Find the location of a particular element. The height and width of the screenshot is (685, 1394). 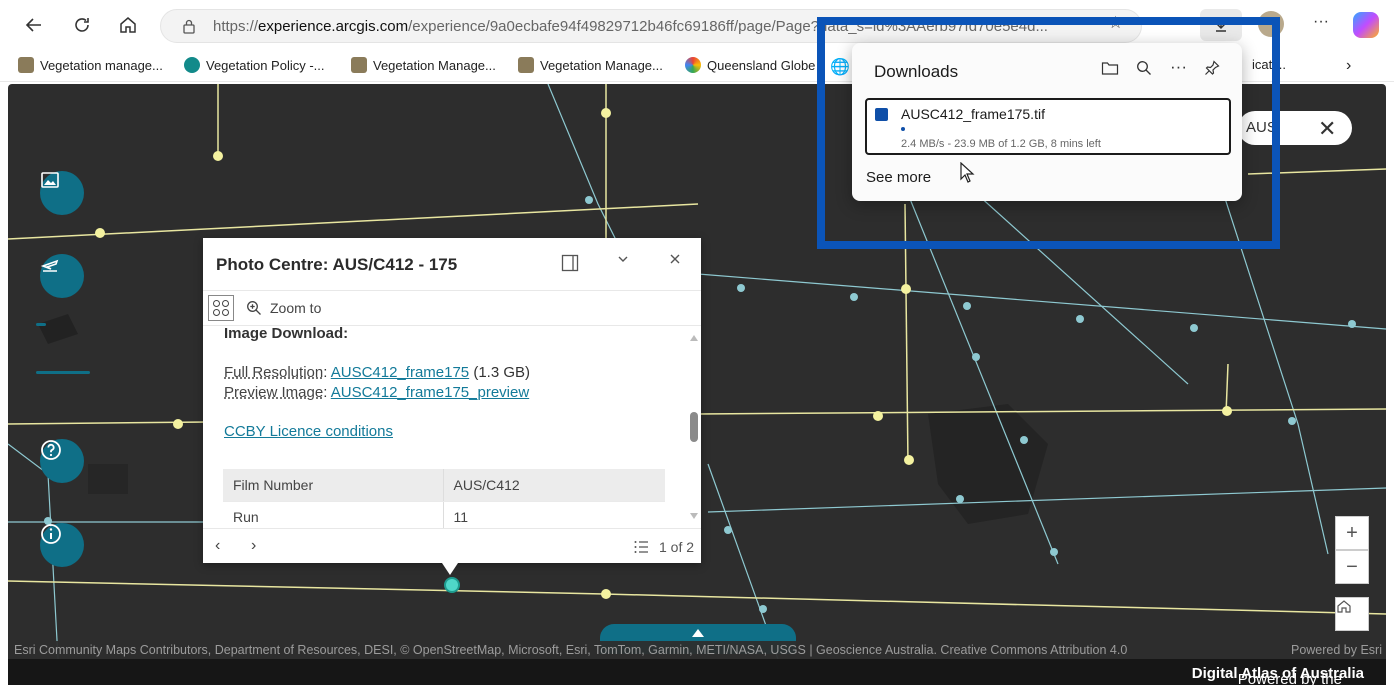

zoom-out-button: − is located at coordinates (1352, 567).